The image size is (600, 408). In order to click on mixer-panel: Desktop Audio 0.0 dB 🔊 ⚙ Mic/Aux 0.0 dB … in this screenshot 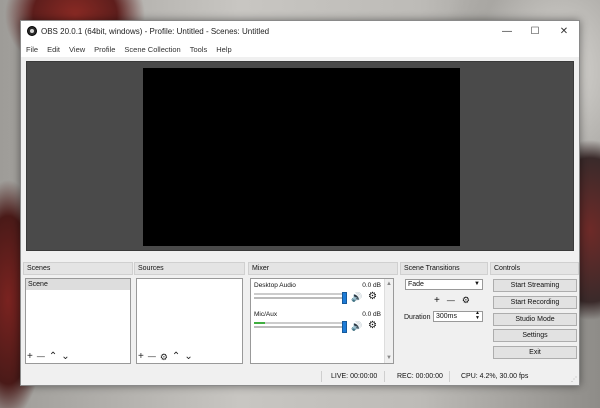, I will do `click(322, 321)`.